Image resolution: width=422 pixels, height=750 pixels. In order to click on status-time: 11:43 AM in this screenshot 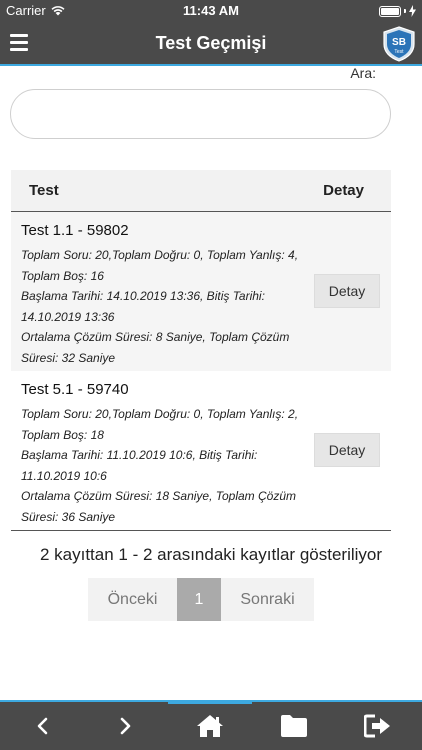, I will do `click(211, 10)`.